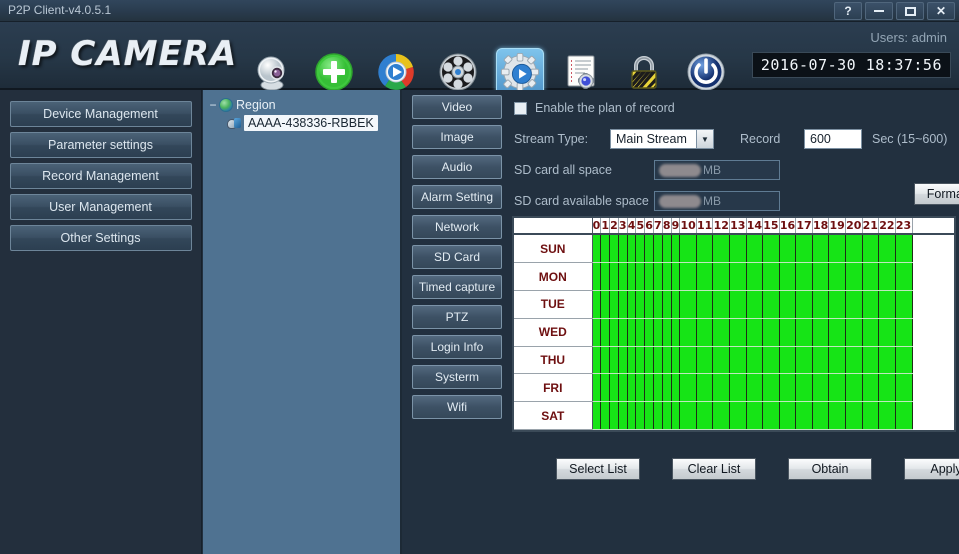  I want to click on minimize-button, so click(879, 11).